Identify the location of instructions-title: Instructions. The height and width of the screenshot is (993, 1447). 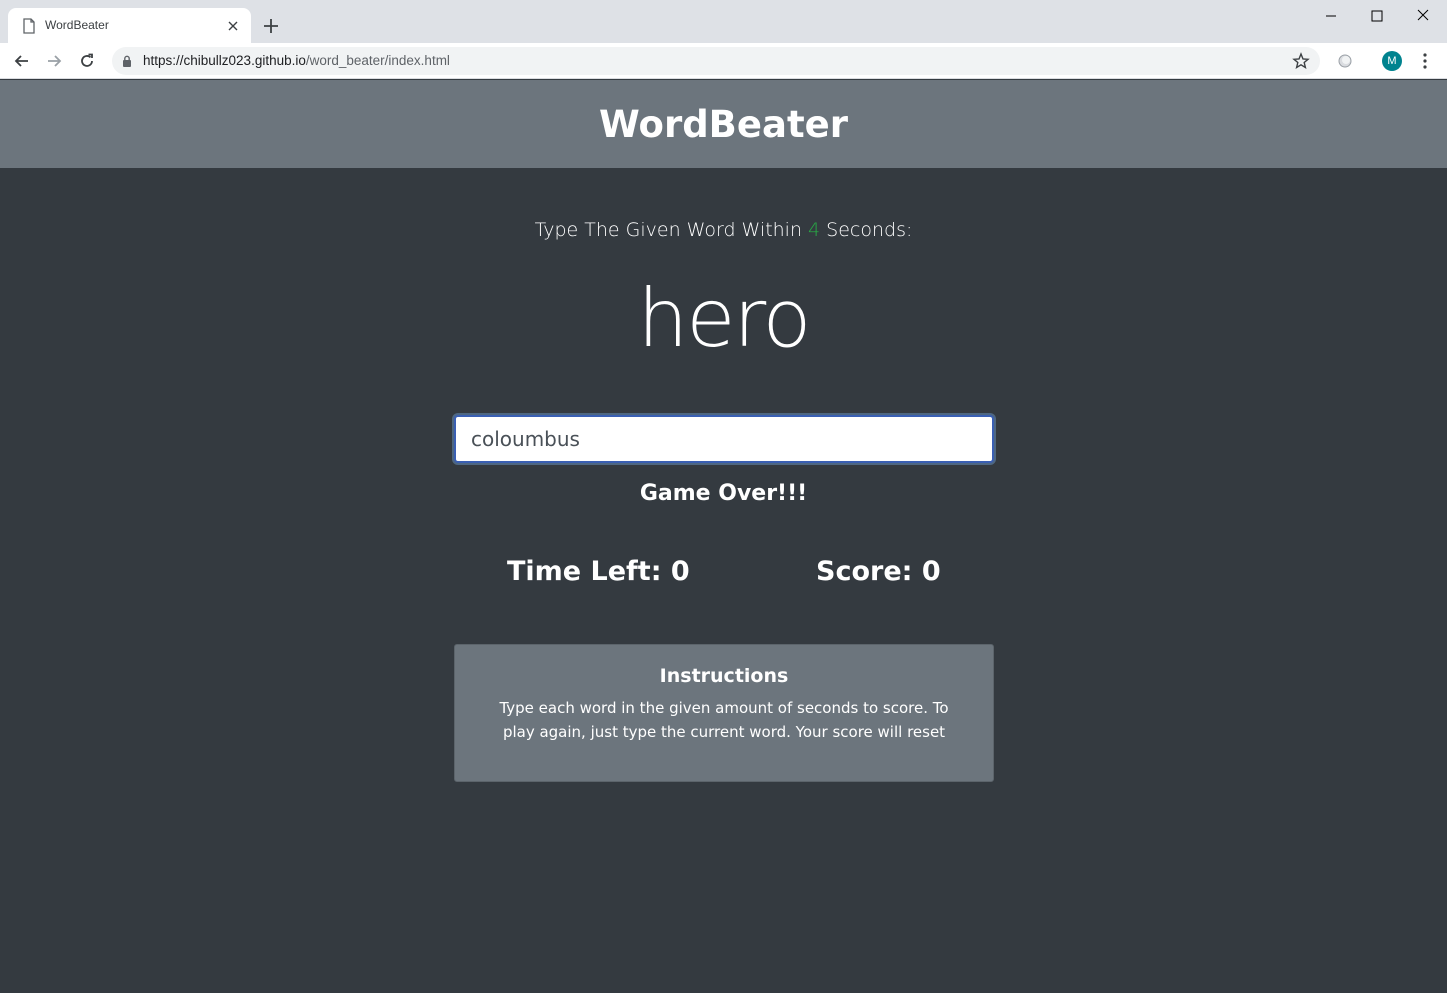
(724, 676).